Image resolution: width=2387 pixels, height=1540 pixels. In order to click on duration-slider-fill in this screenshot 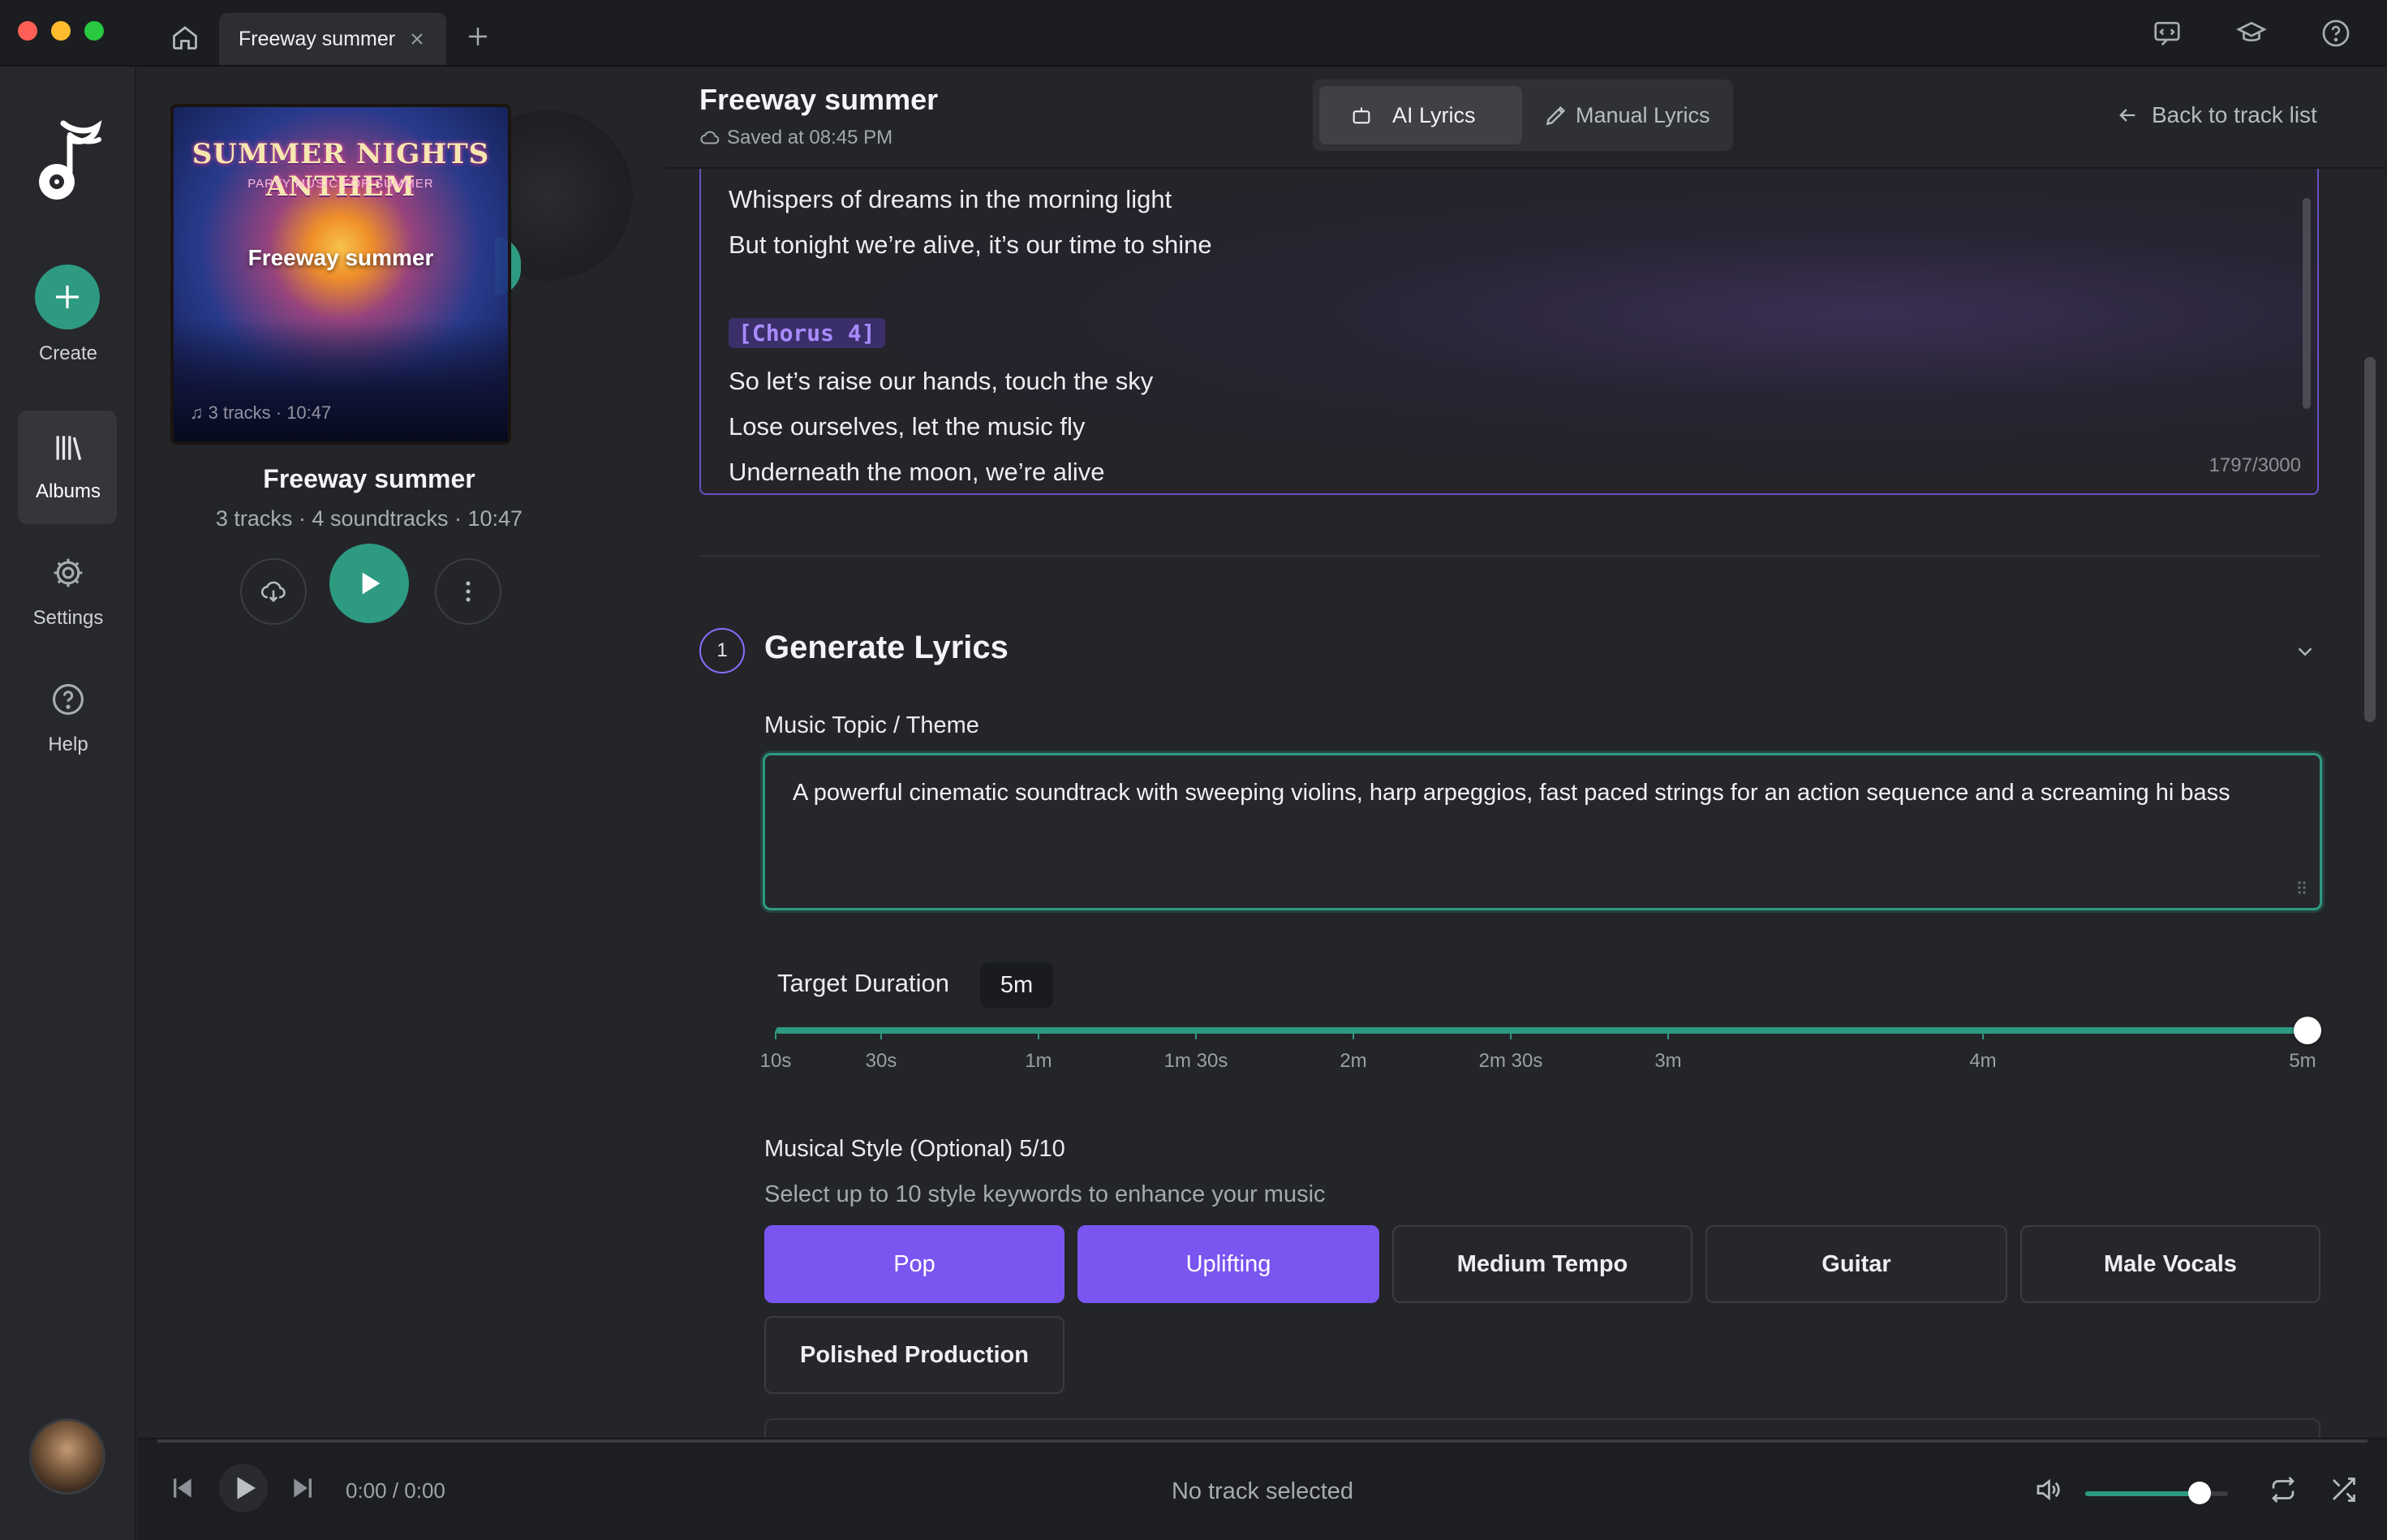, I will do `click(1541, 1030)`.